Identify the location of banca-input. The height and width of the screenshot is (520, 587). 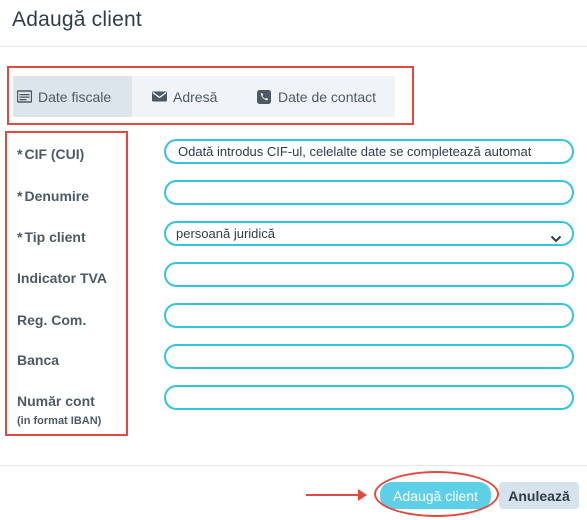
(369, 356).